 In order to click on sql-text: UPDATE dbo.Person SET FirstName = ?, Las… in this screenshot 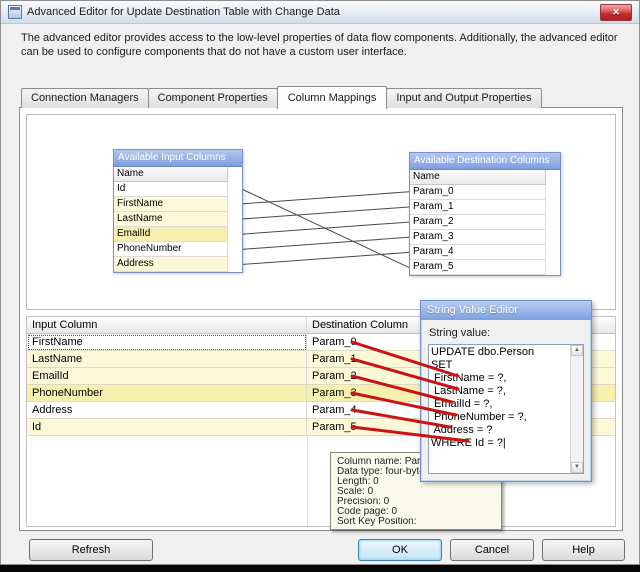, I will do `click(506, 397)`.